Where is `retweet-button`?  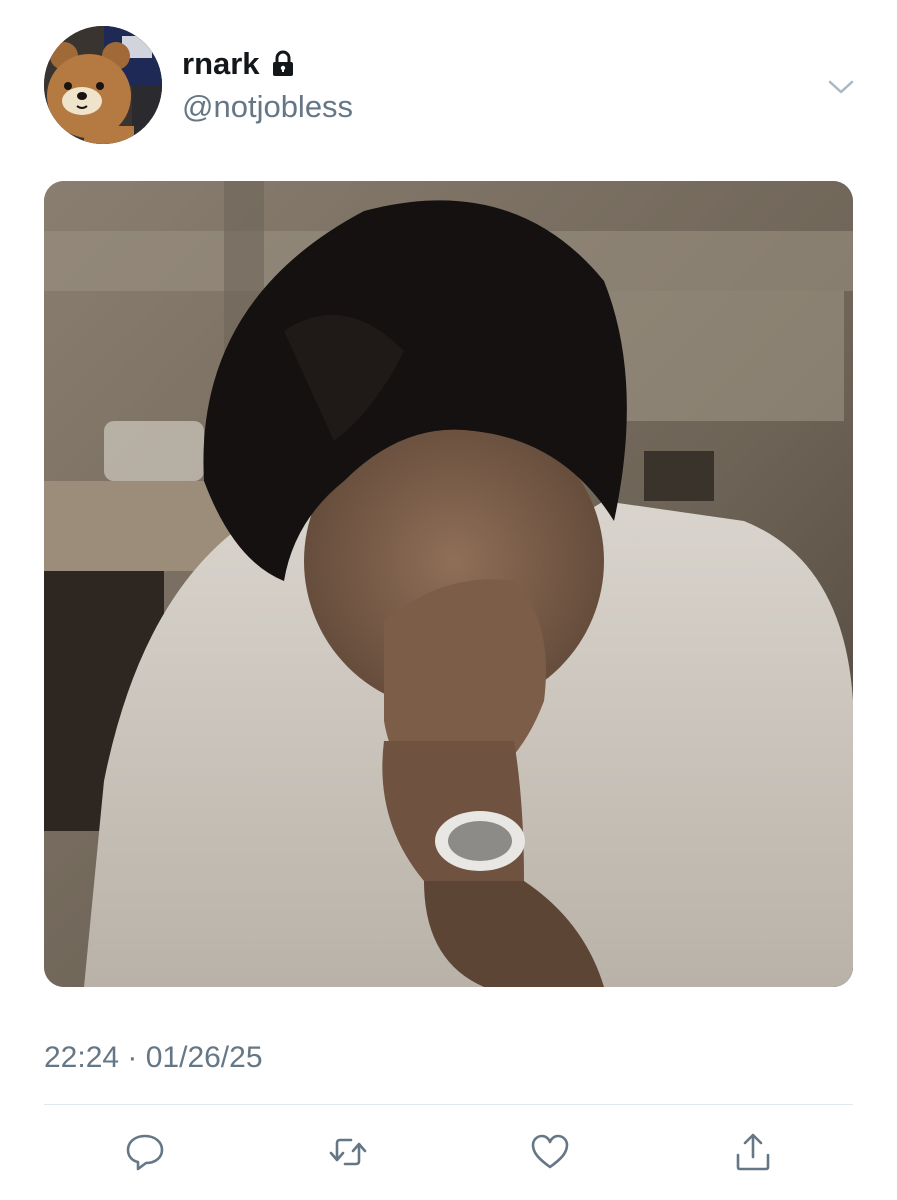
retweet-button is located at coordinates (348, 1152).